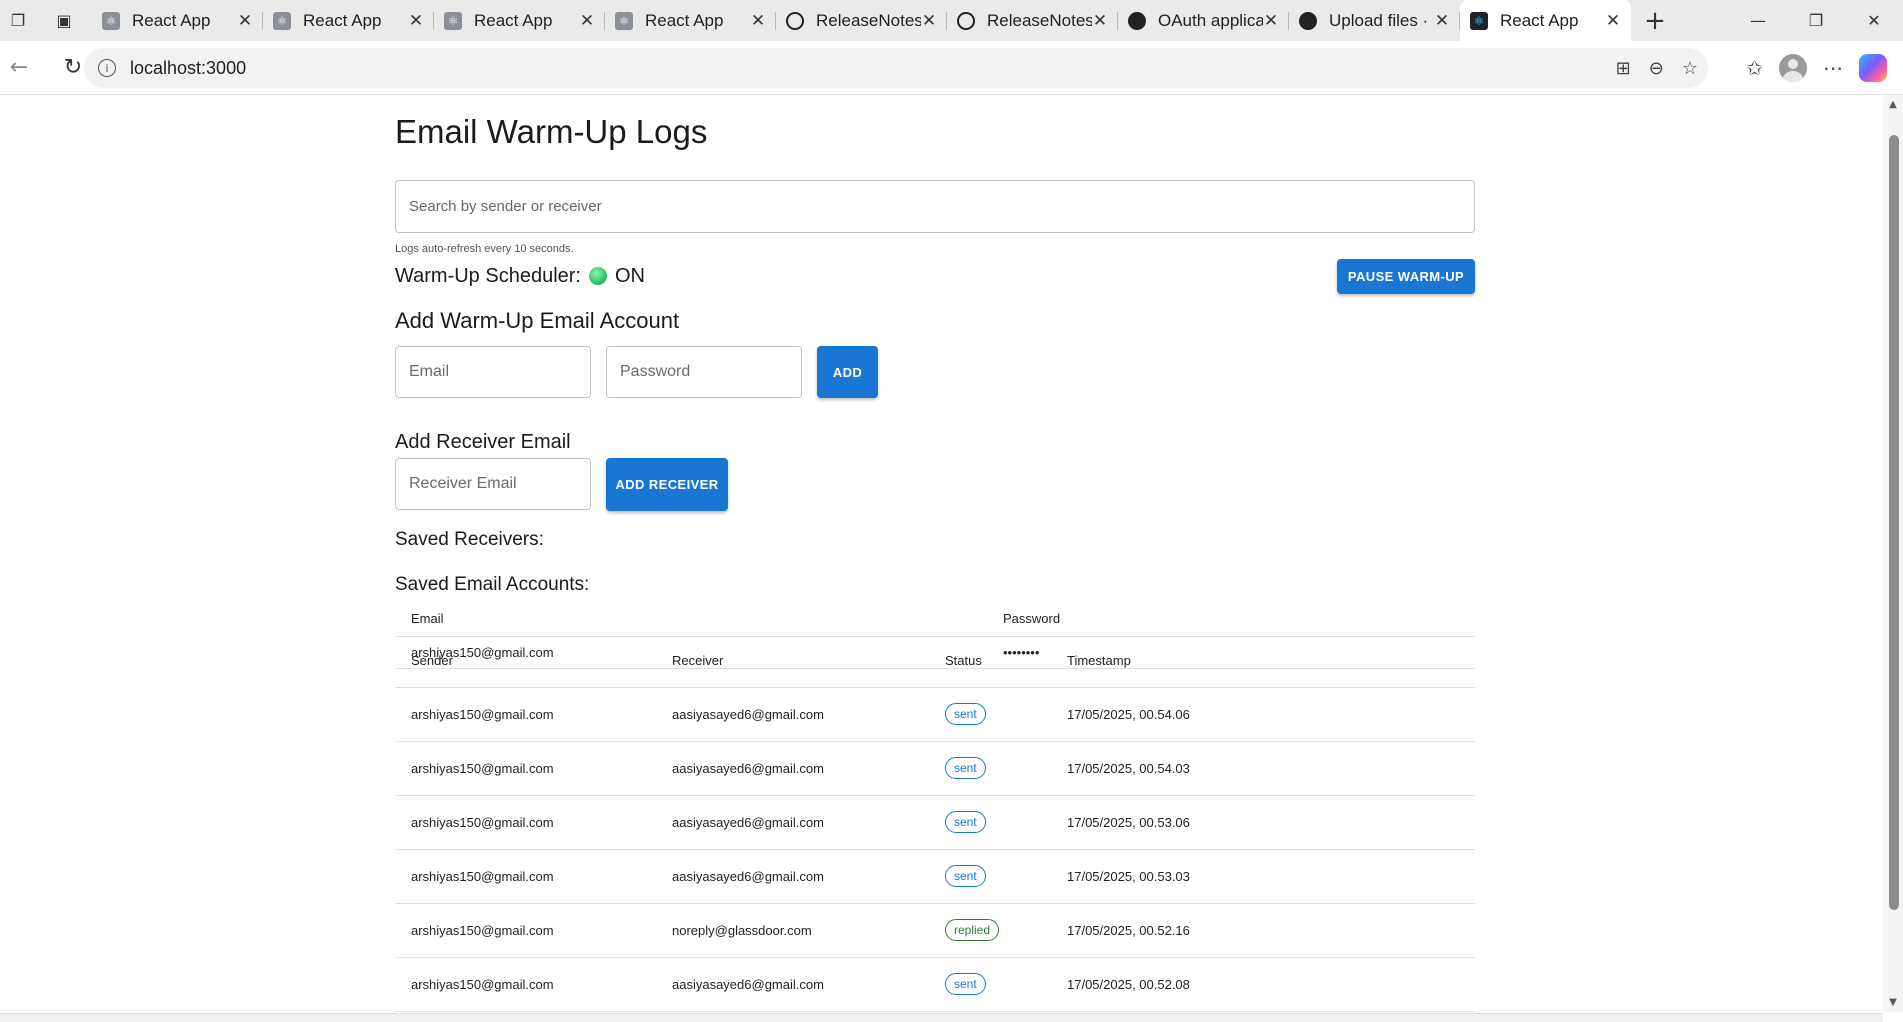 This screenshot has height=1022, width=1903. Describe the element at coordinates (667, 484) in the screenshot. I see `add-receiver-button: ADD RECEIVER` at that location.